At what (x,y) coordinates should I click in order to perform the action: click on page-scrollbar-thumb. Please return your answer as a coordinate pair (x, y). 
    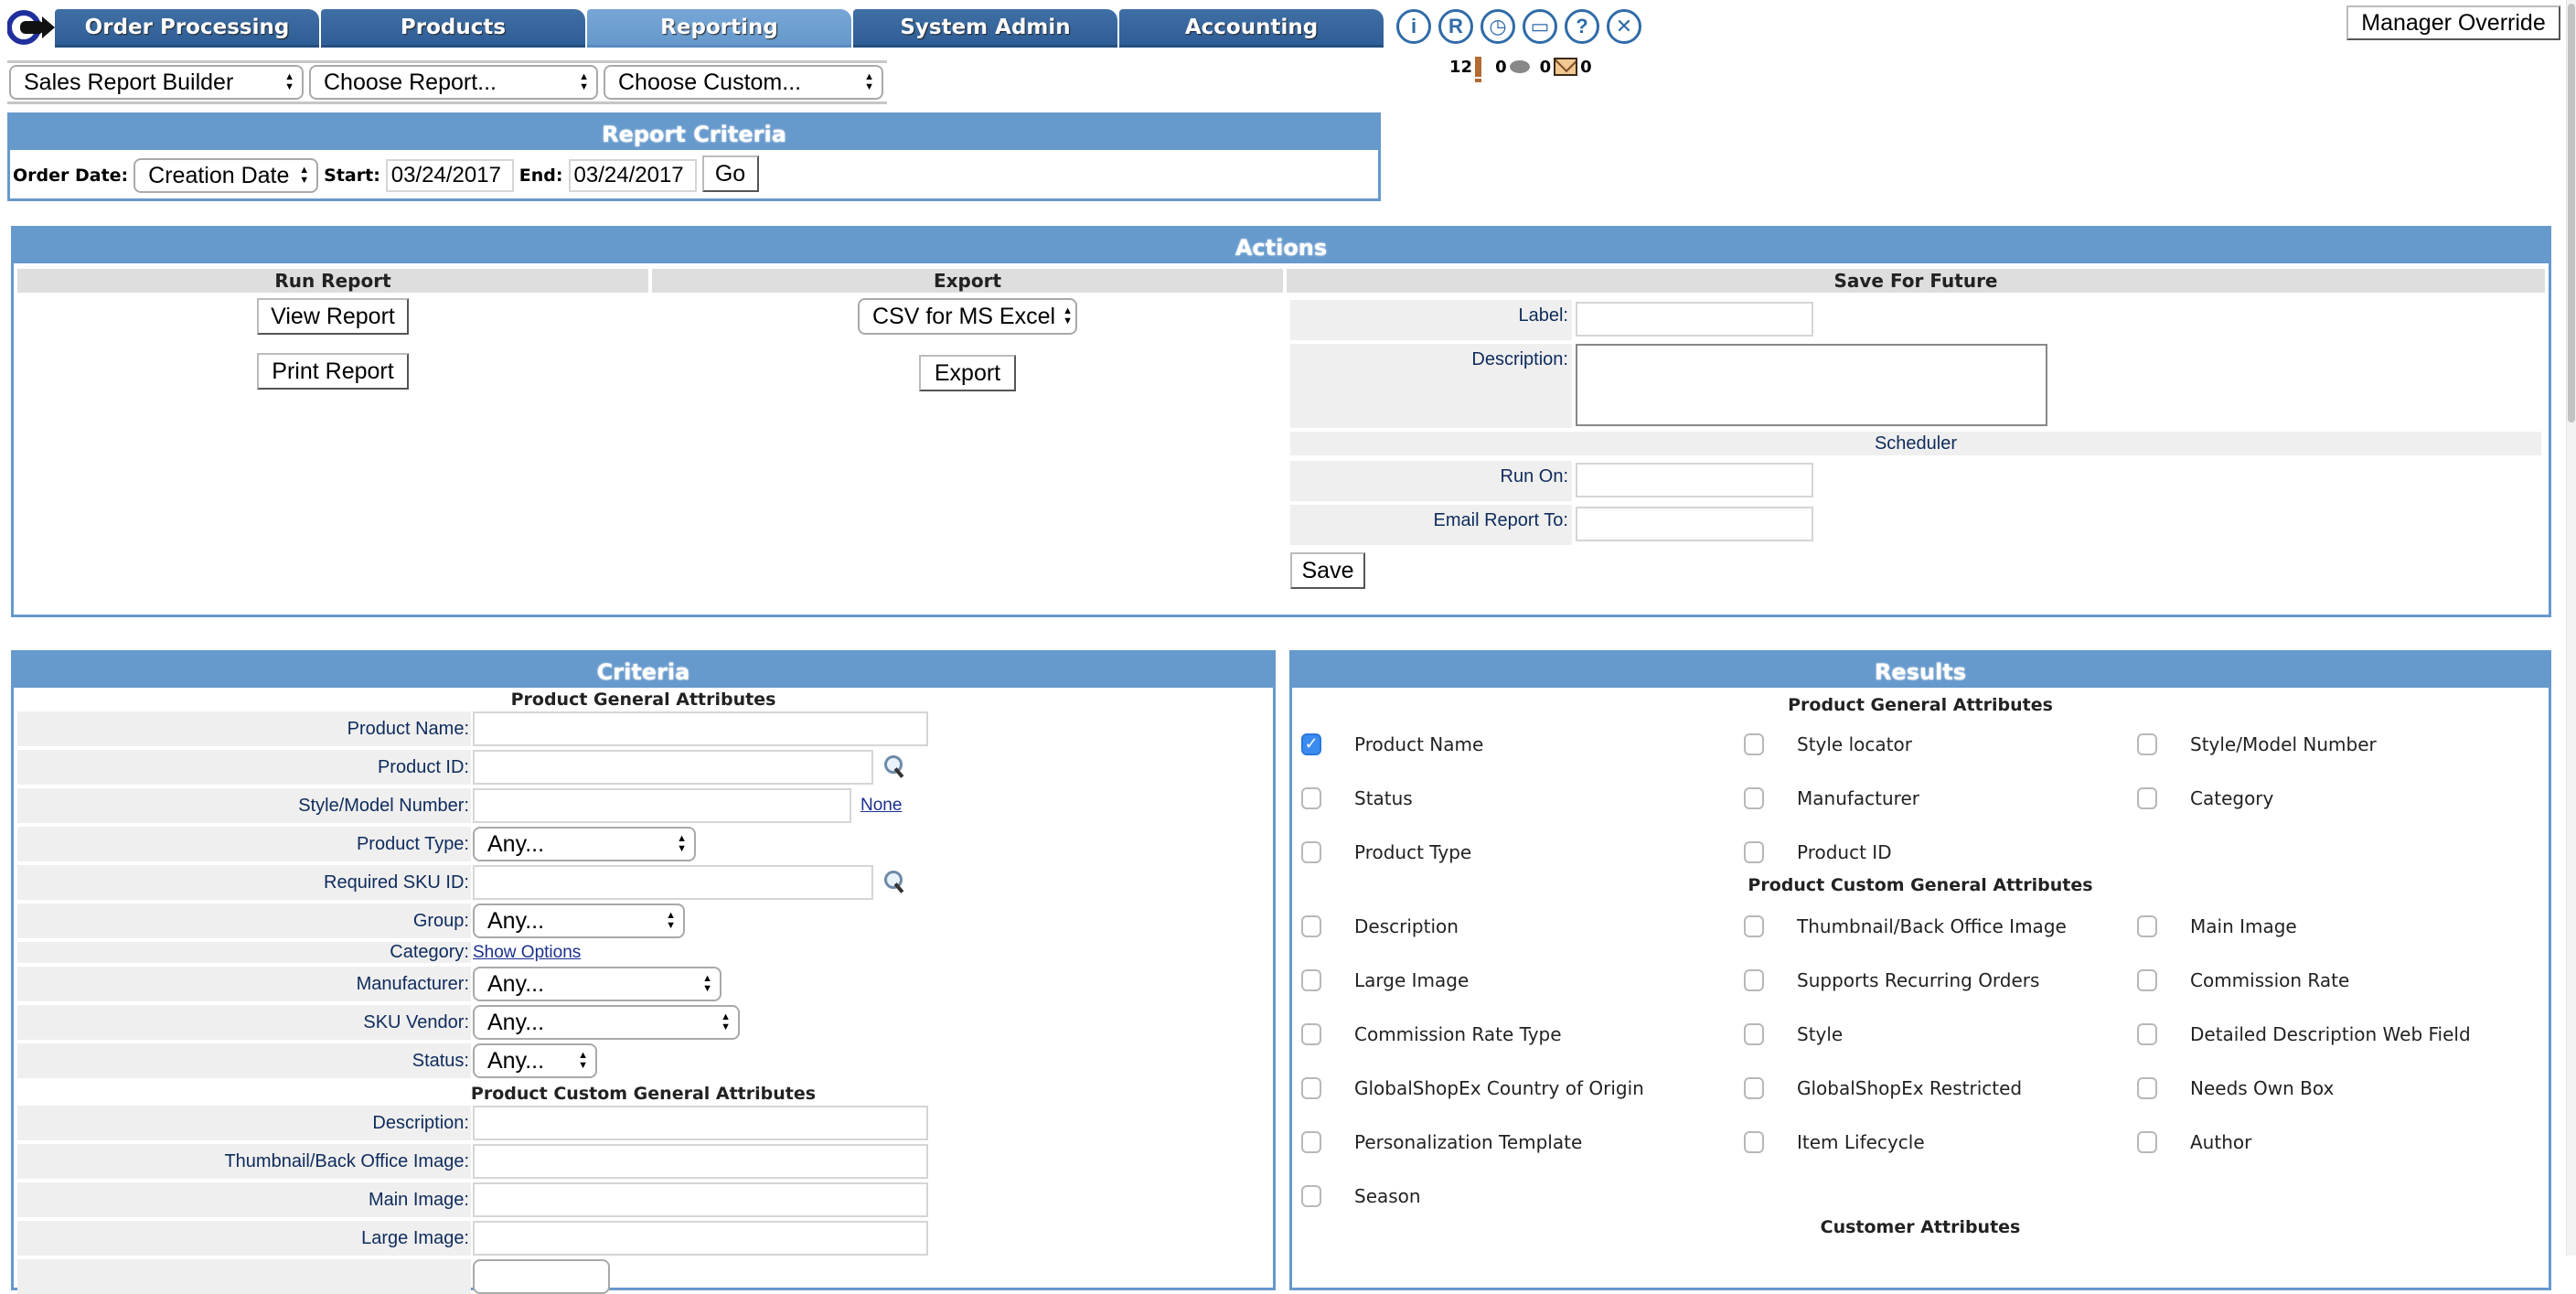
    Looking at the image, I should click on (2571, 213).